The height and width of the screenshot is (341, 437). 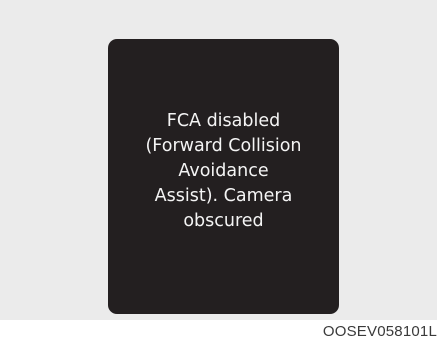 I want to click on warning-line: obscured, so click(x=223, y=221).